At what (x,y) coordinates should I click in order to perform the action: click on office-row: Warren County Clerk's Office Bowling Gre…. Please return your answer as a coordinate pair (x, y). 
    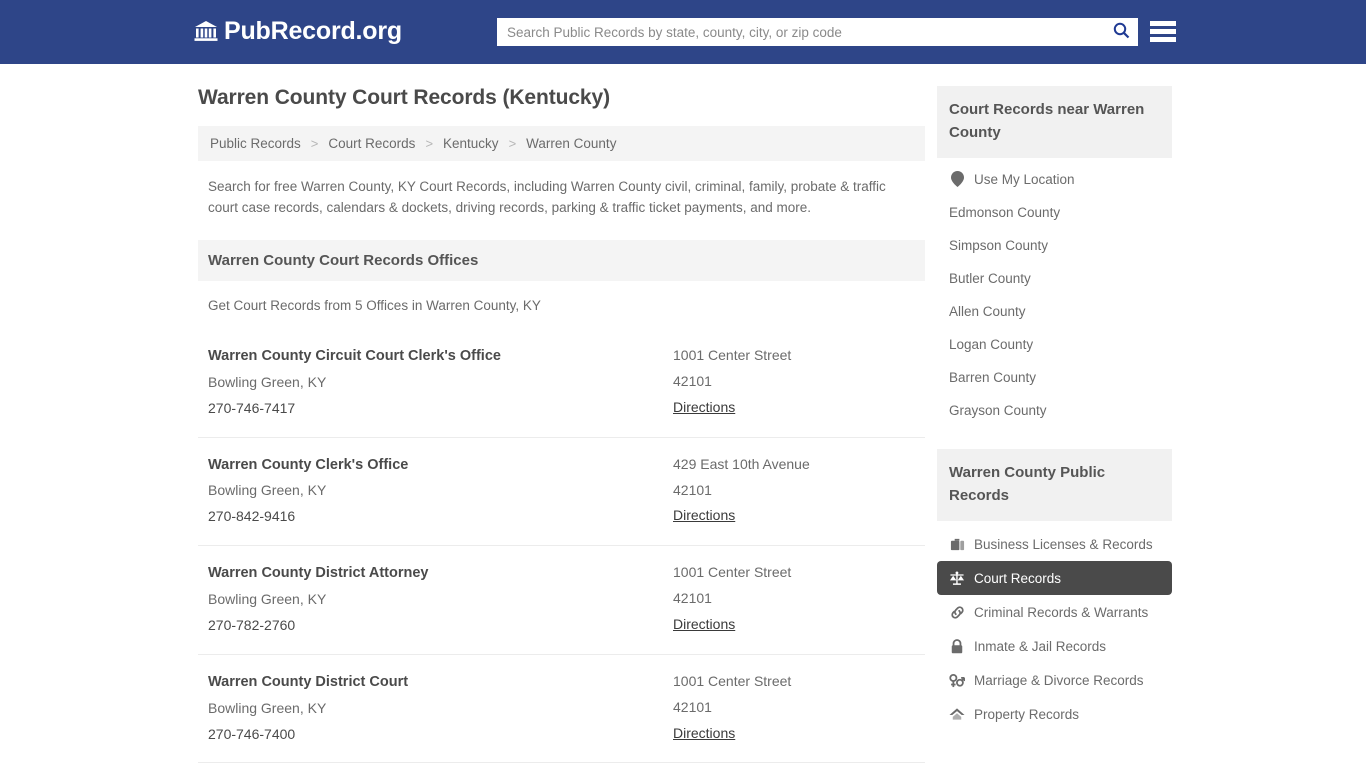
    Looking at the image, I should click on (561, 491).